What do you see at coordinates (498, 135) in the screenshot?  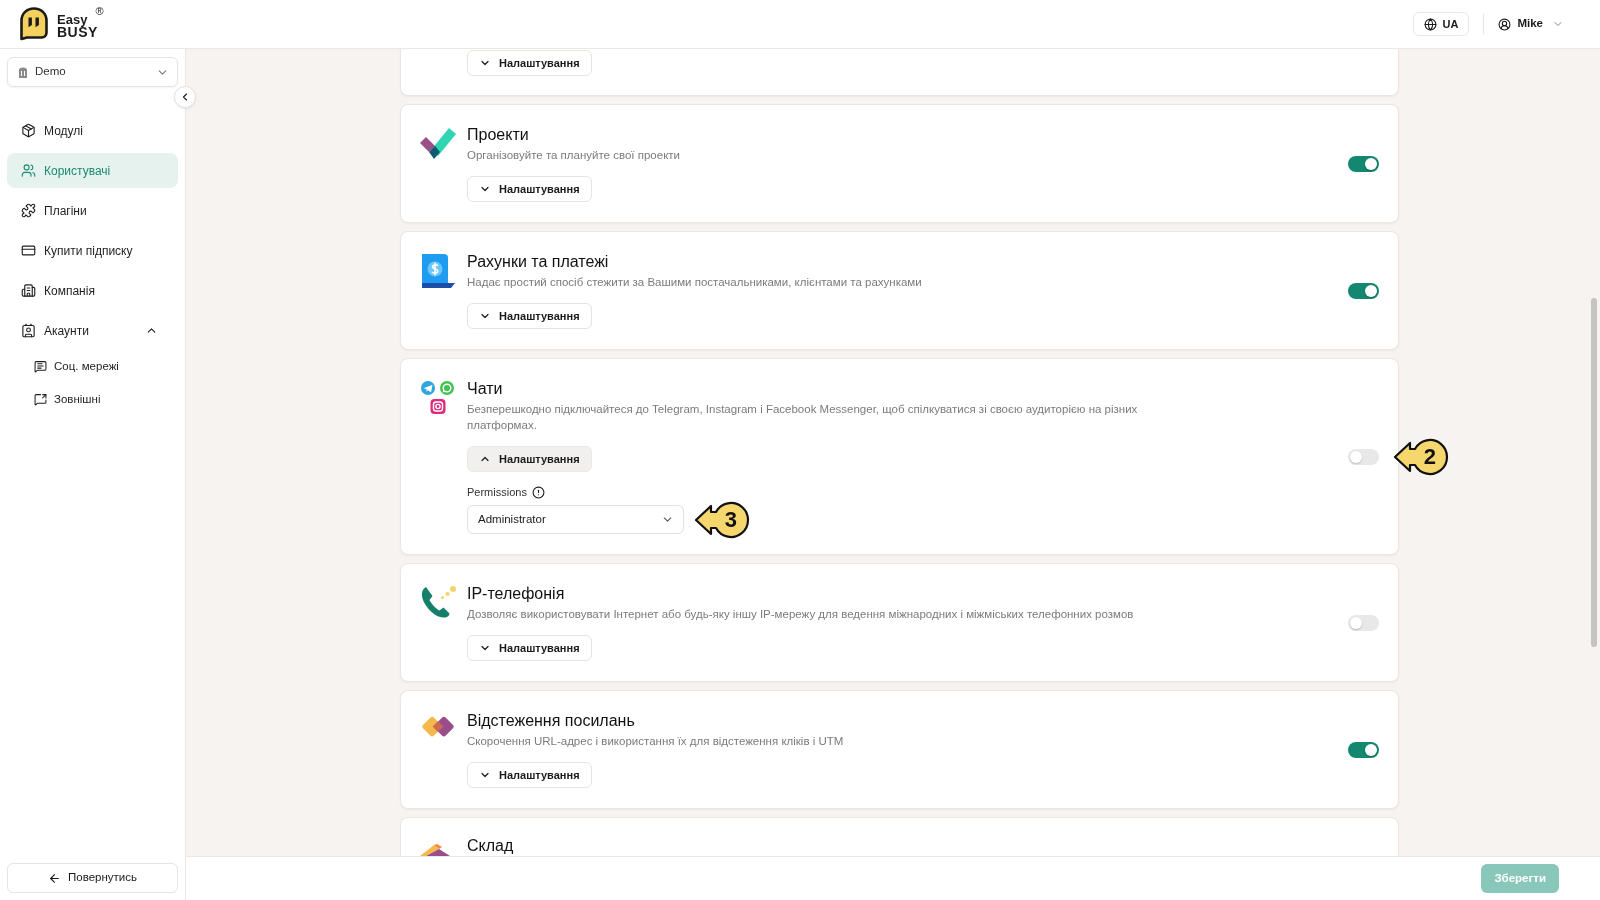 I see `module-title: Проекти` at bounding box center [498, 135].